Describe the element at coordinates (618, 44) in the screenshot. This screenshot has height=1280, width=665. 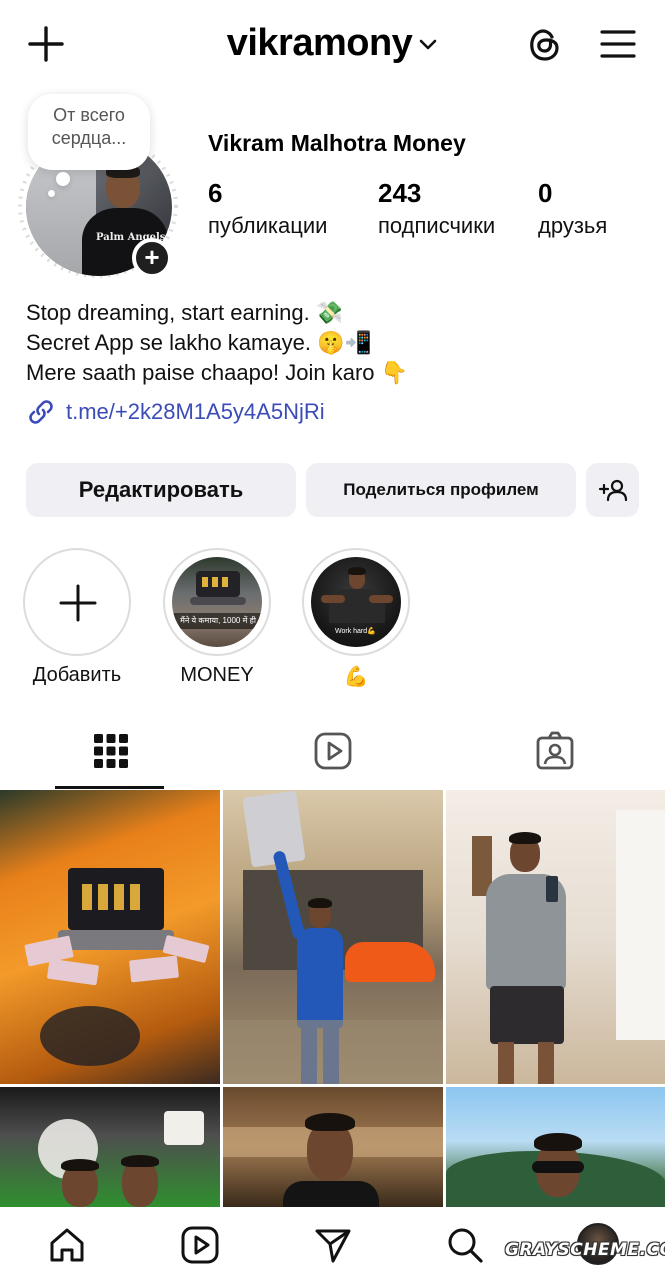
I see `menu-icon` at that location.